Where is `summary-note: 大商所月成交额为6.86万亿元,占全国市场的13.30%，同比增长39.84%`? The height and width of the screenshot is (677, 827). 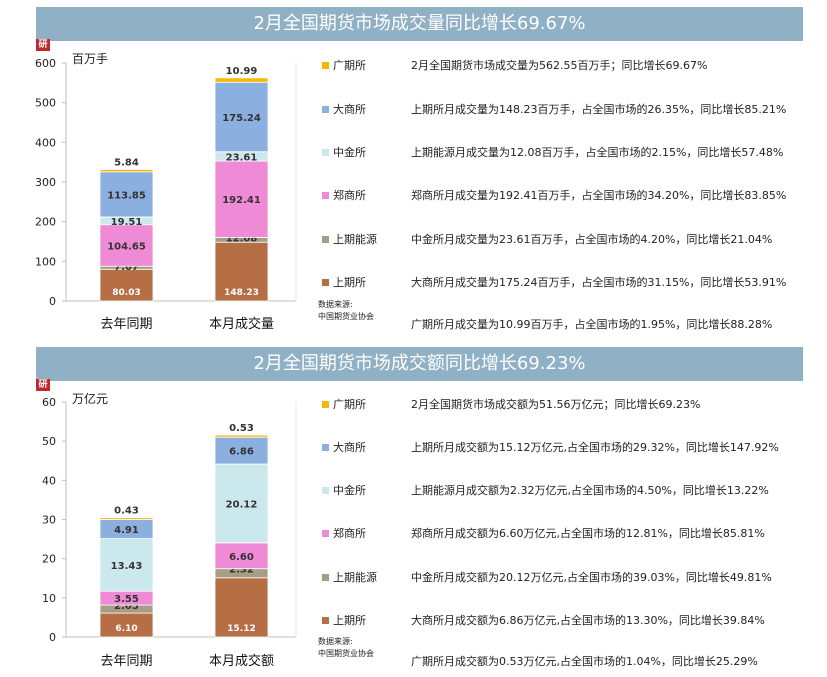 summary-note: 大商所月成交额为6.86万亿元,占全国市场的13.30%，同比增长39.84% is located at coordinates (588, 620).